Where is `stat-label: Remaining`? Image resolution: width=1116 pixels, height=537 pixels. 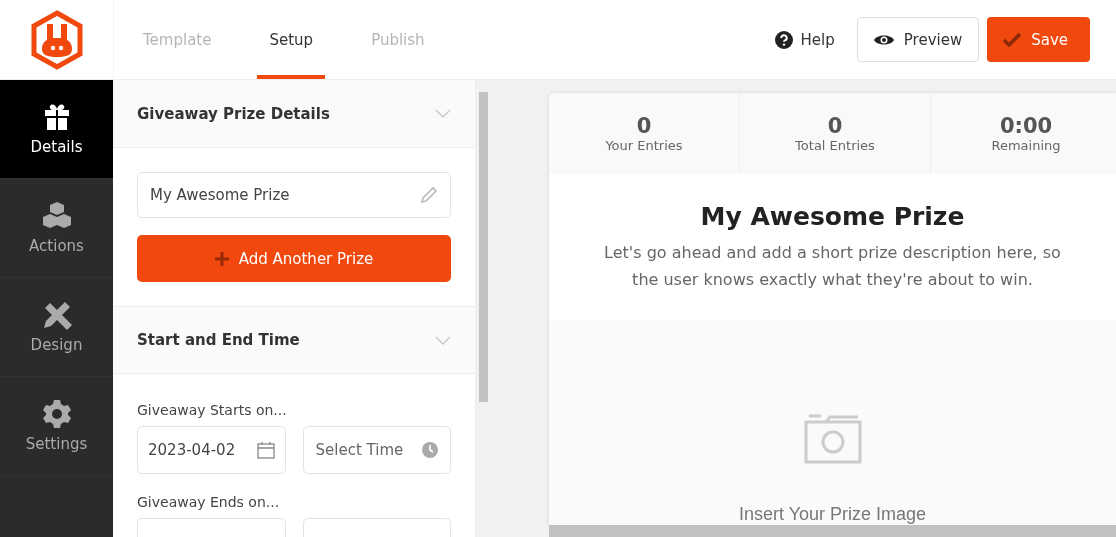 stat-label: Remaining is located at coordinates (1026, 146).